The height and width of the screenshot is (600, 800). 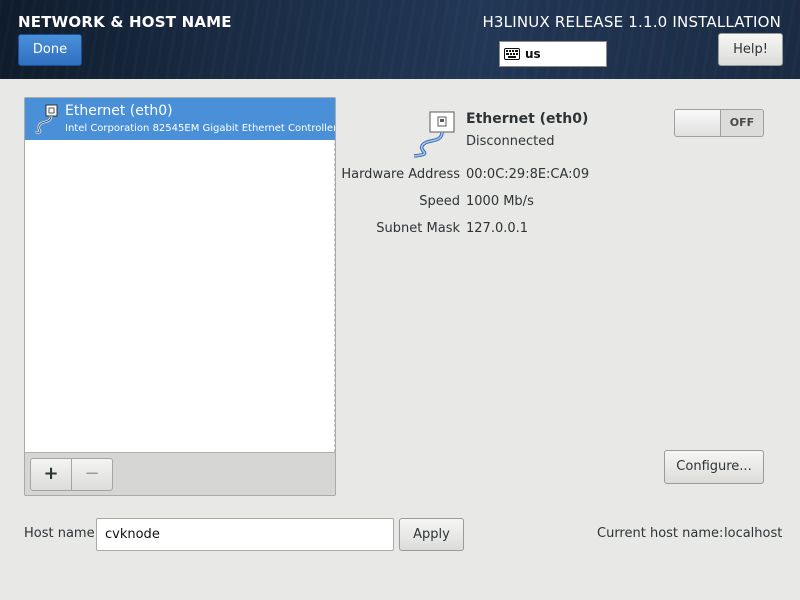 I want to click on toggle-knob, so click(x=698, y=123).